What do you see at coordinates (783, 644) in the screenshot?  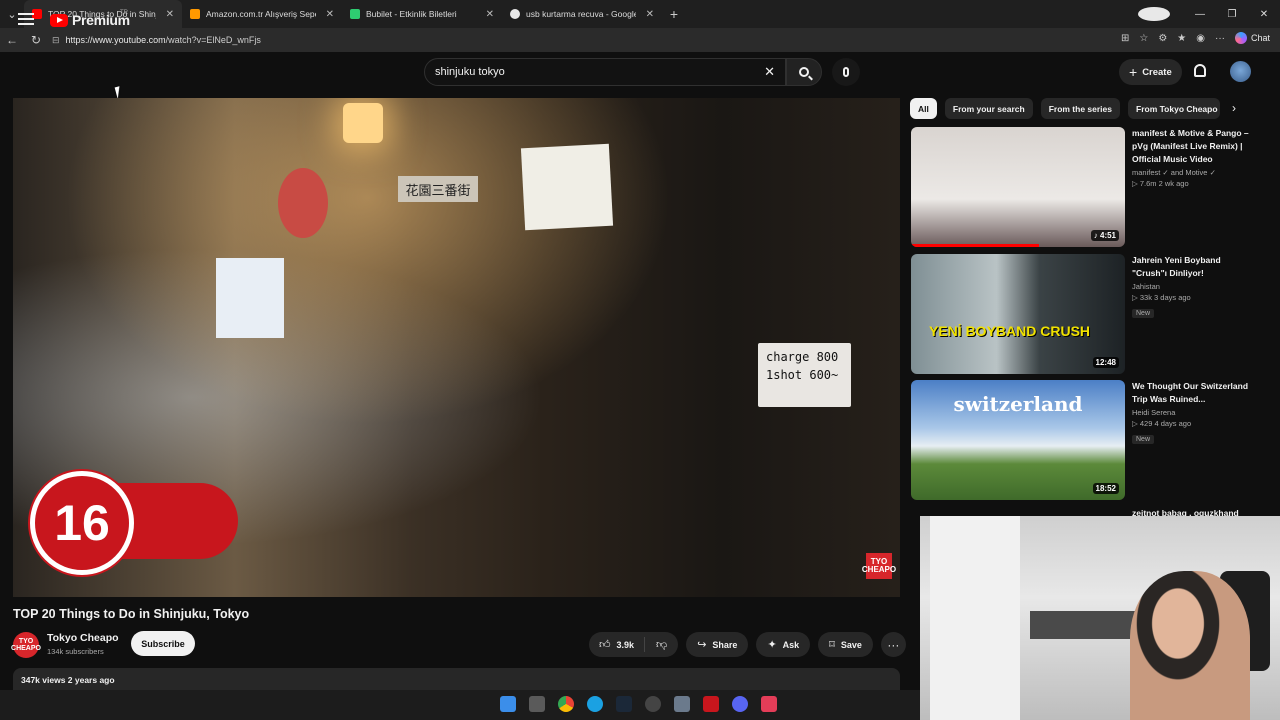 I see `ask-button: ✦ Ask` at bounding box center [783, 644].